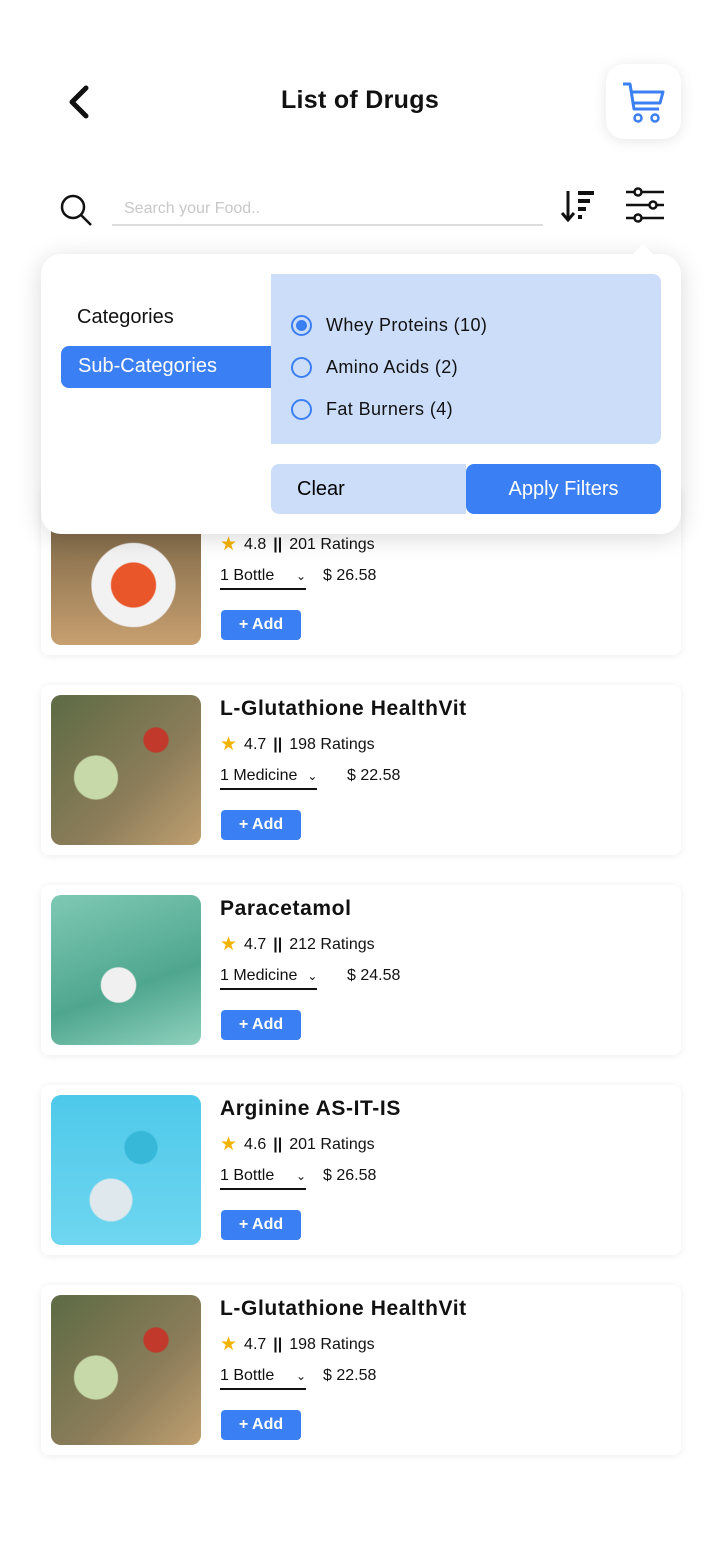 The image size is (720, 1560). I want to click on tab-categories: Categories, so click(125, 317).